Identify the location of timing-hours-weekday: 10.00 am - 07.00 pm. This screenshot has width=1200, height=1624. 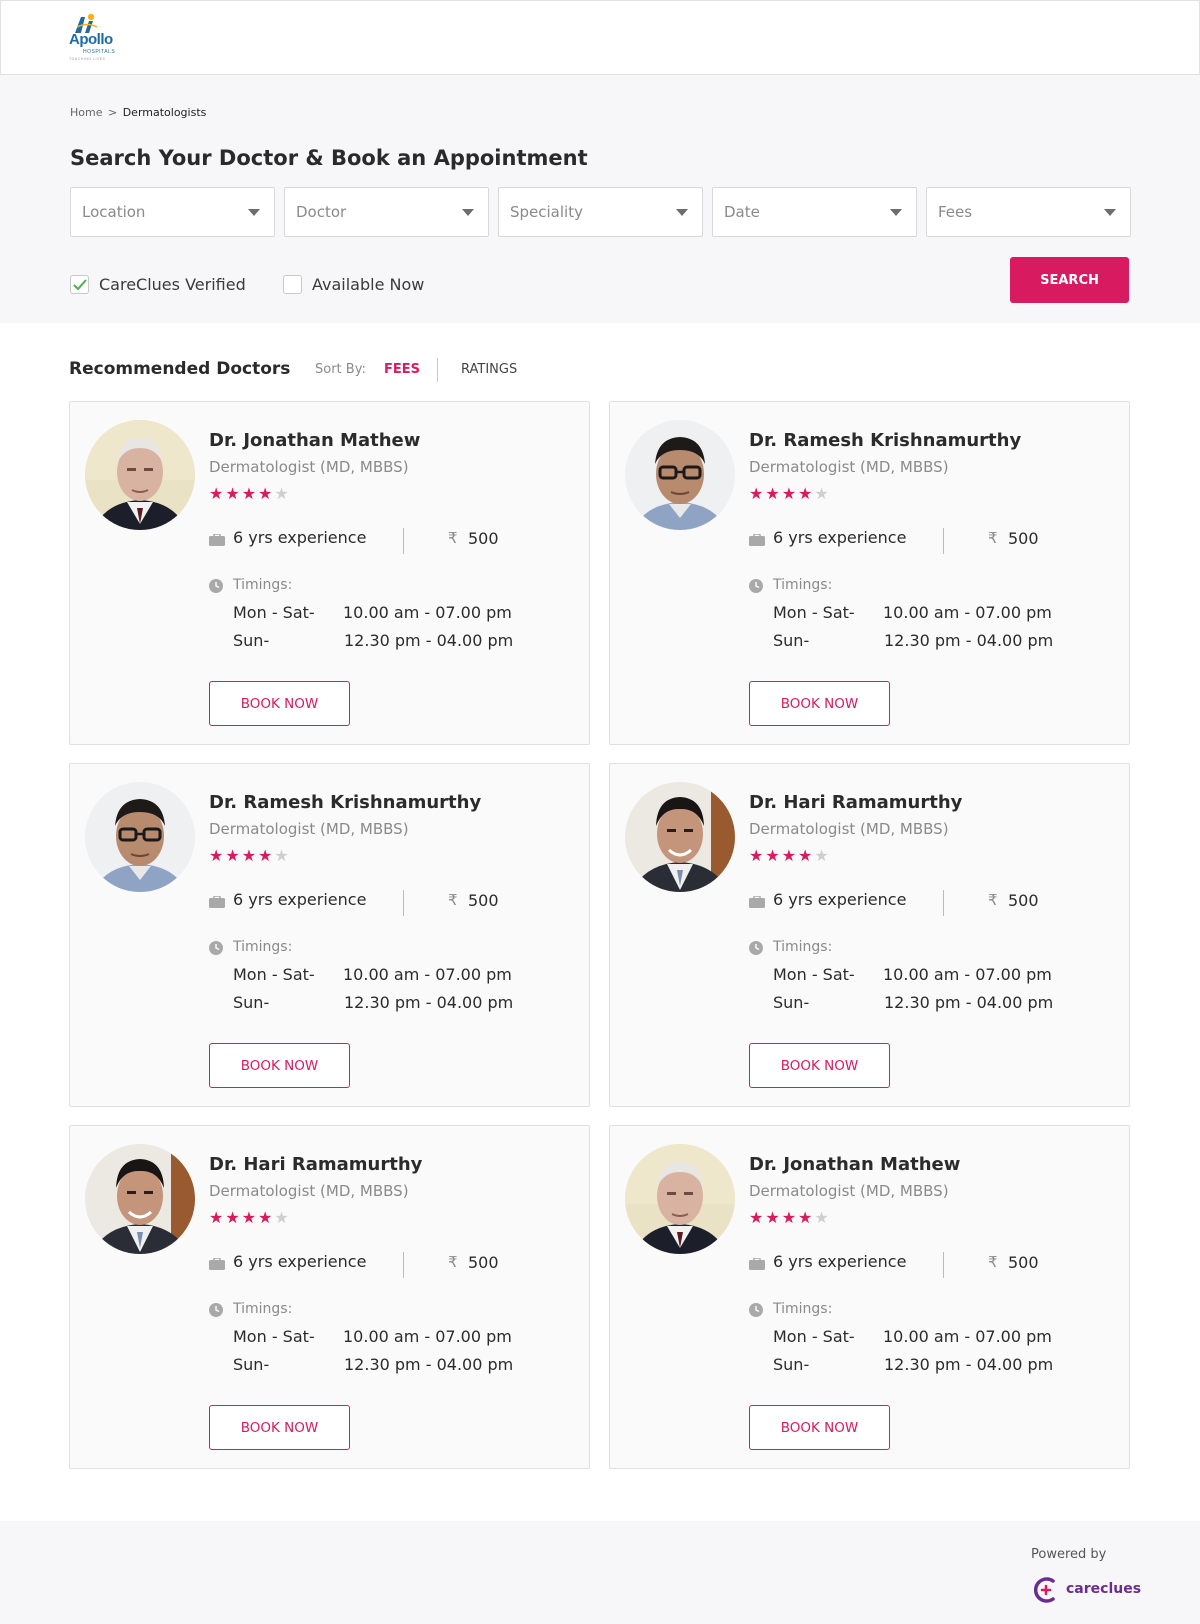
(427, 612).